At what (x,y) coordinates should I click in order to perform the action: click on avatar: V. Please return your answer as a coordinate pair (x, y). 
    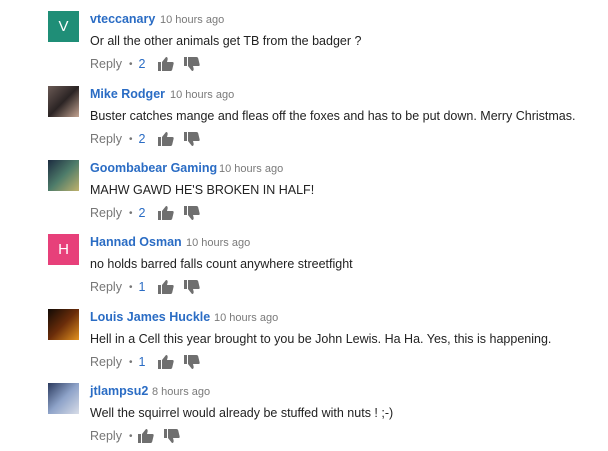
    Looking at the image, I should click on (63, 26).